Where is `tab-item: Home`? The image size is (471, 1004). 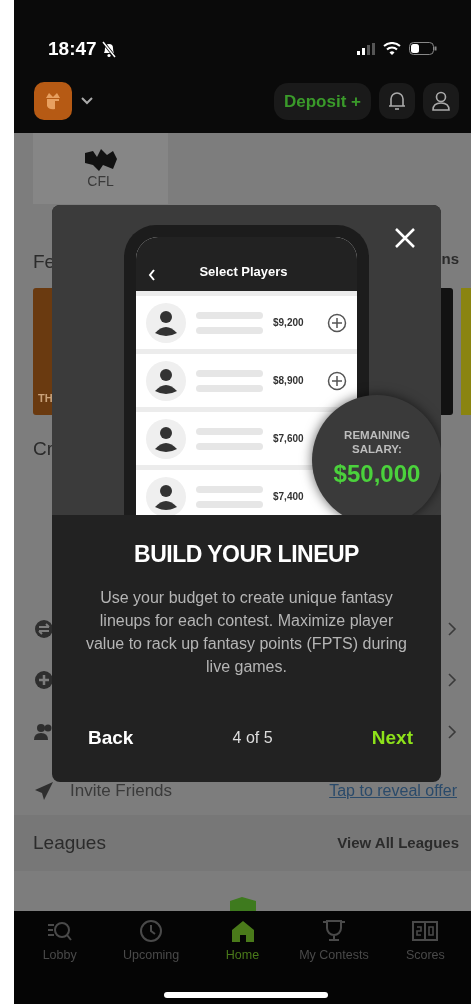
tab-item: Home is located at coordinates (242, 948).